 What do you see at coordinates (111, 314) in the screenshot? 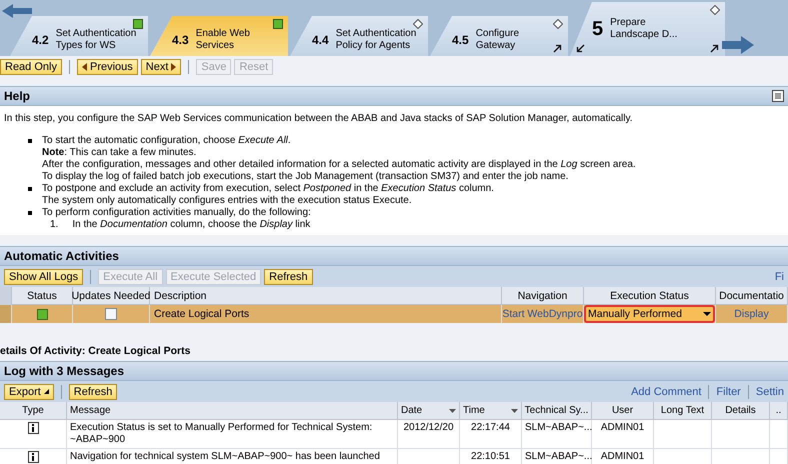
I see `checkbox` at bounding box center [111, 314].